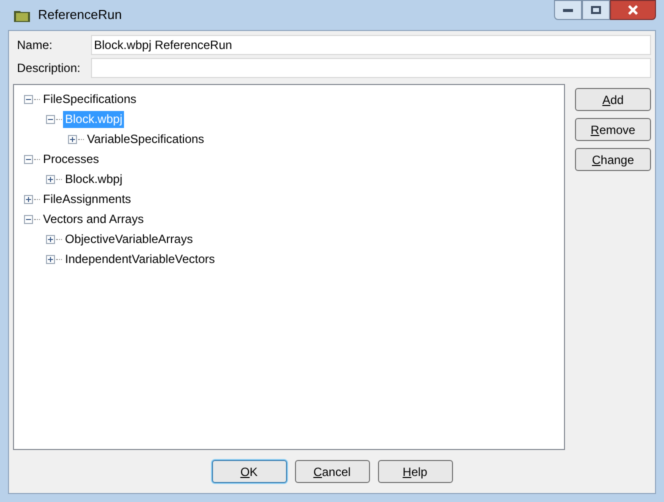 The width and height of the screenshot is (664, 502). Describe the element at coordinates (332, 471) in the screenshot. I see `dialog-button: Cancel` at that location.